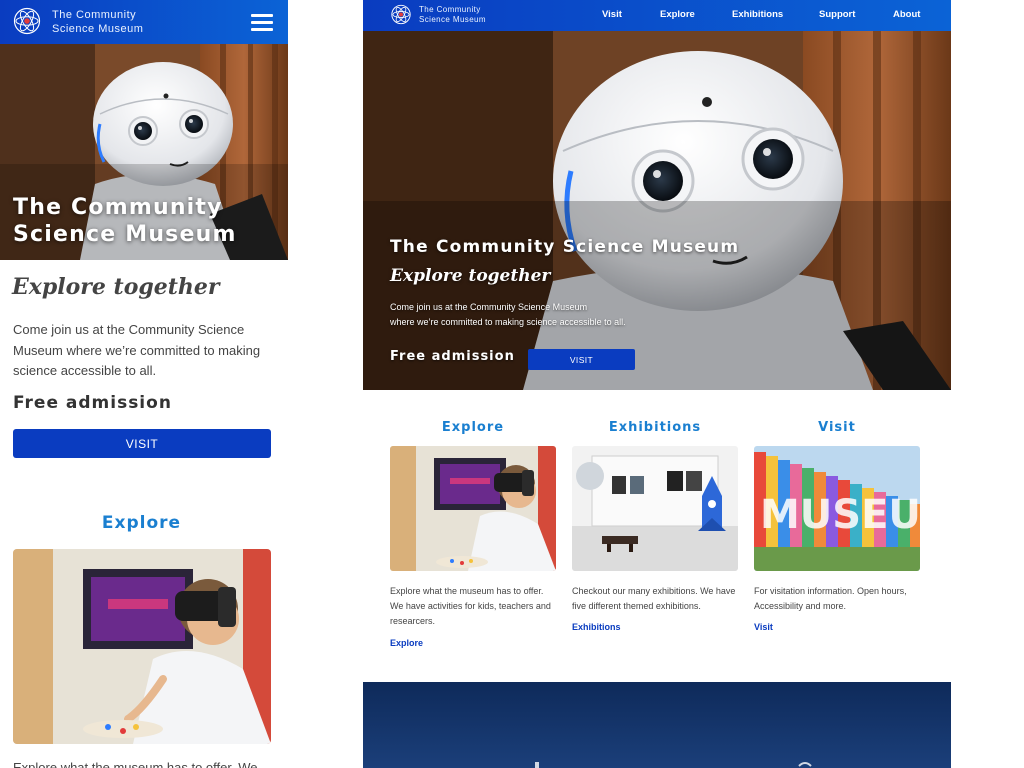 This screenshot has width=1024, height=768. What do you see at coordinates (262, 22) in the screenshot?
I see `hamburger-menu-icon` at bounding box center [262, 22].